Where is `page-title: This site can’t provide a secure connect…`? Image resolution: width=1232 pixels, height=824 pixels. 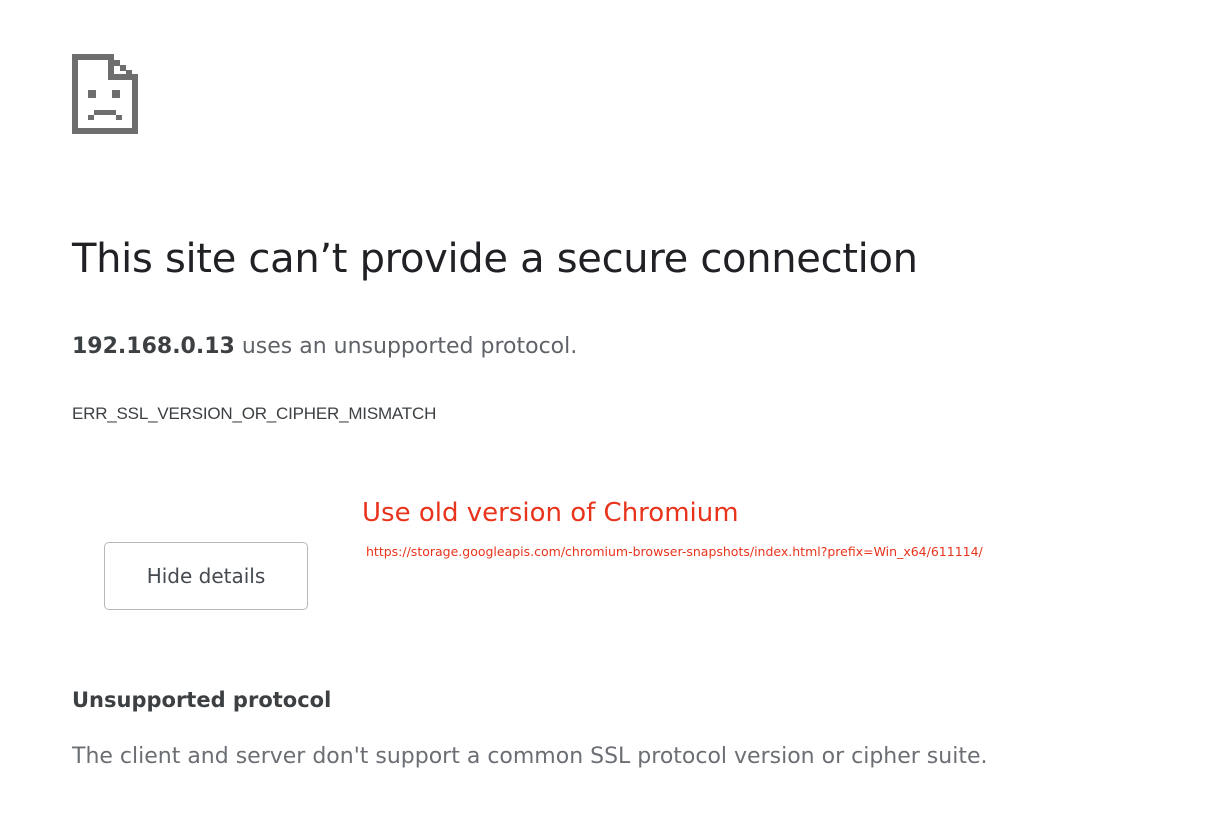
page-title: This site can’t provide a secure connect… is located at coordinates (495, 259).